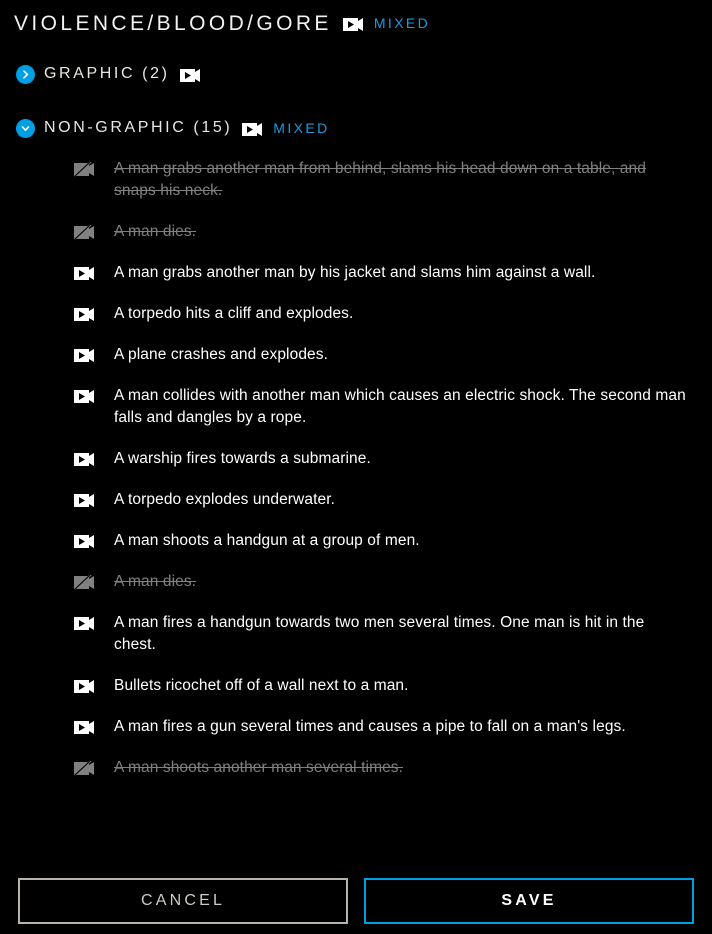 This screenshot has width=712, height=934. I want to click on list-item: A warship fires towards a submarine., so click(356, 459).